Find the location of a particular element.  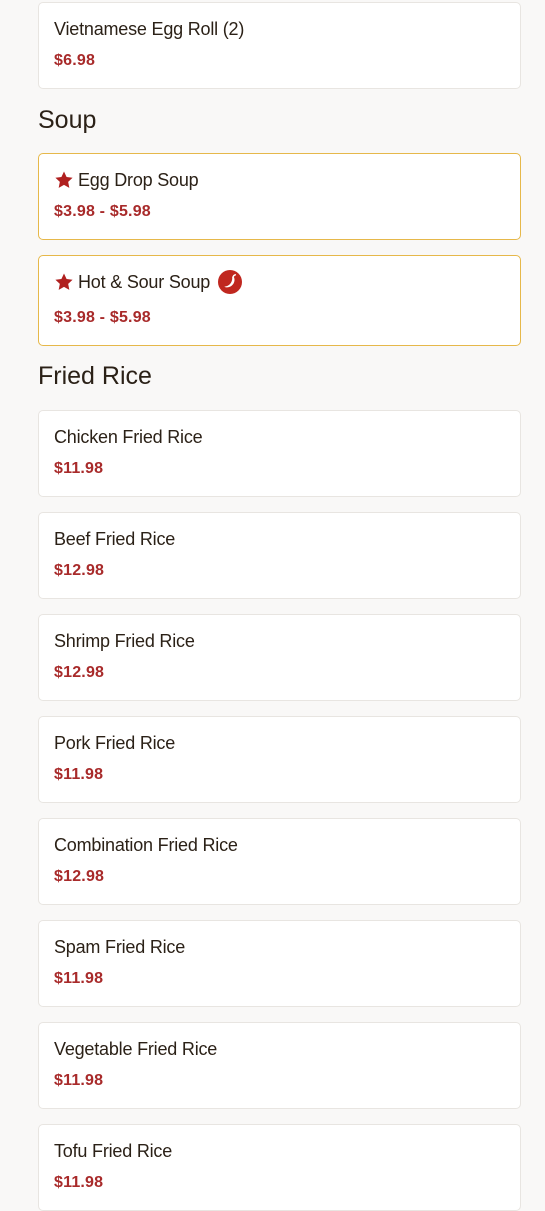

menu-item-name: Beef Fried Rice is located at coordinates (115, 538).